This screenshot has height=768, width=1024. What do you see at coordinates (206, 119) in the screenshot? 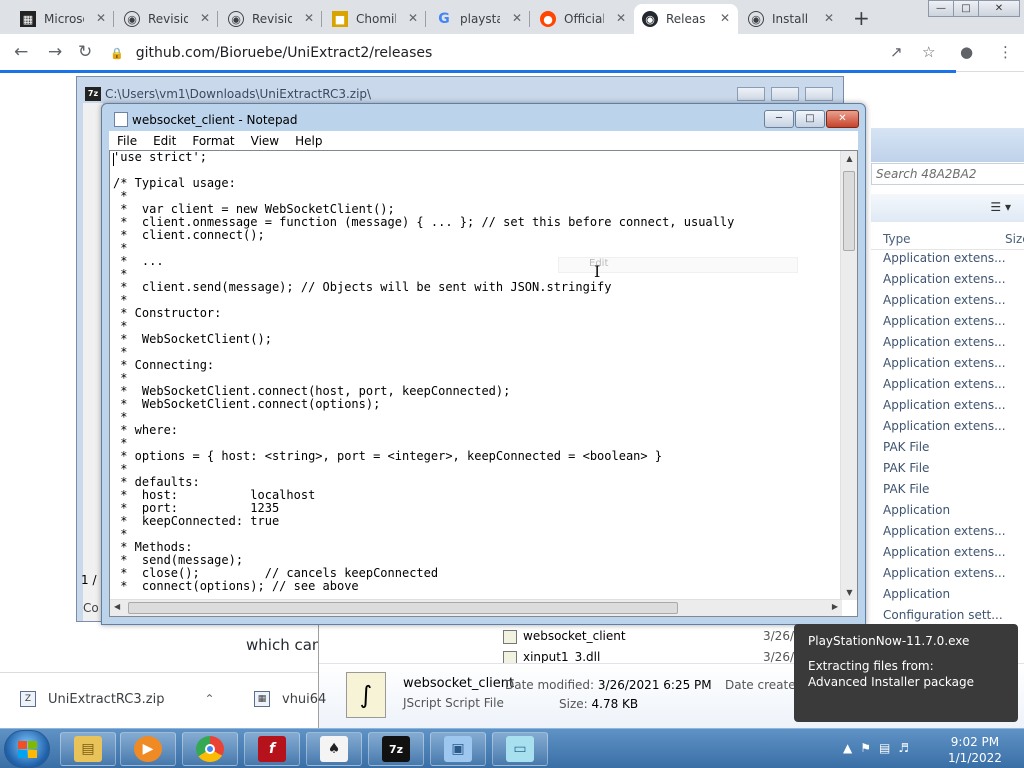
I see `notepad-titlebar: websocket_client - Notepad` at bounding box center [206, 119].